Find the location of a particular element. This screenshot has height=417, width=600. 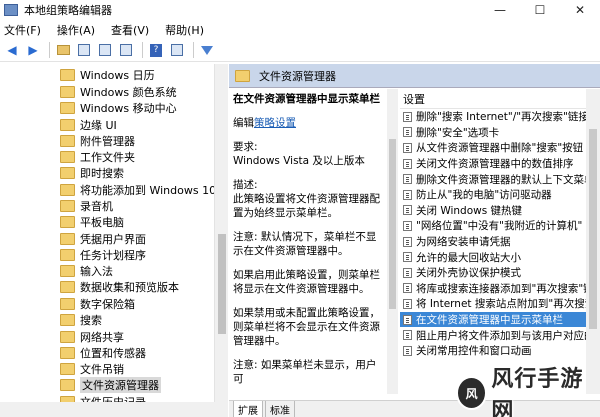

disabled-text: 如果禁用或未配置此策略设置，则菜单栏将不会显示在文件资源管理器中。 is located at coordinates (306, 327).